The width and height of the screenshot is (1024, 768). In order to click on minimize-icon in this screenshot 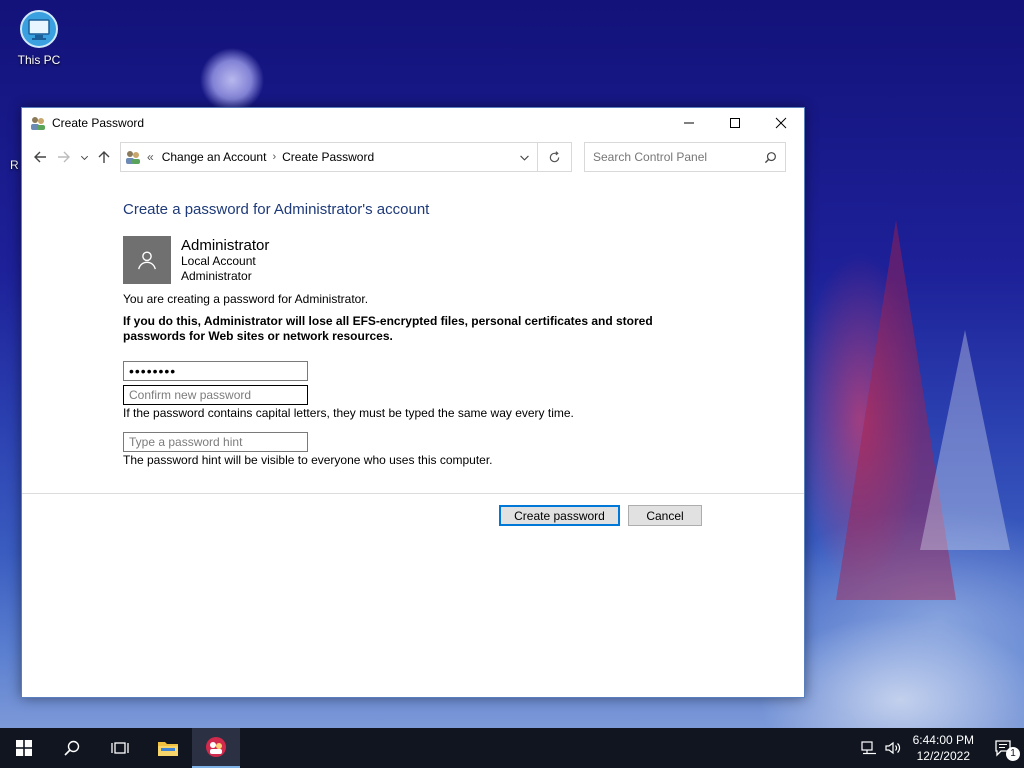, I will do `click(689, 123)`.